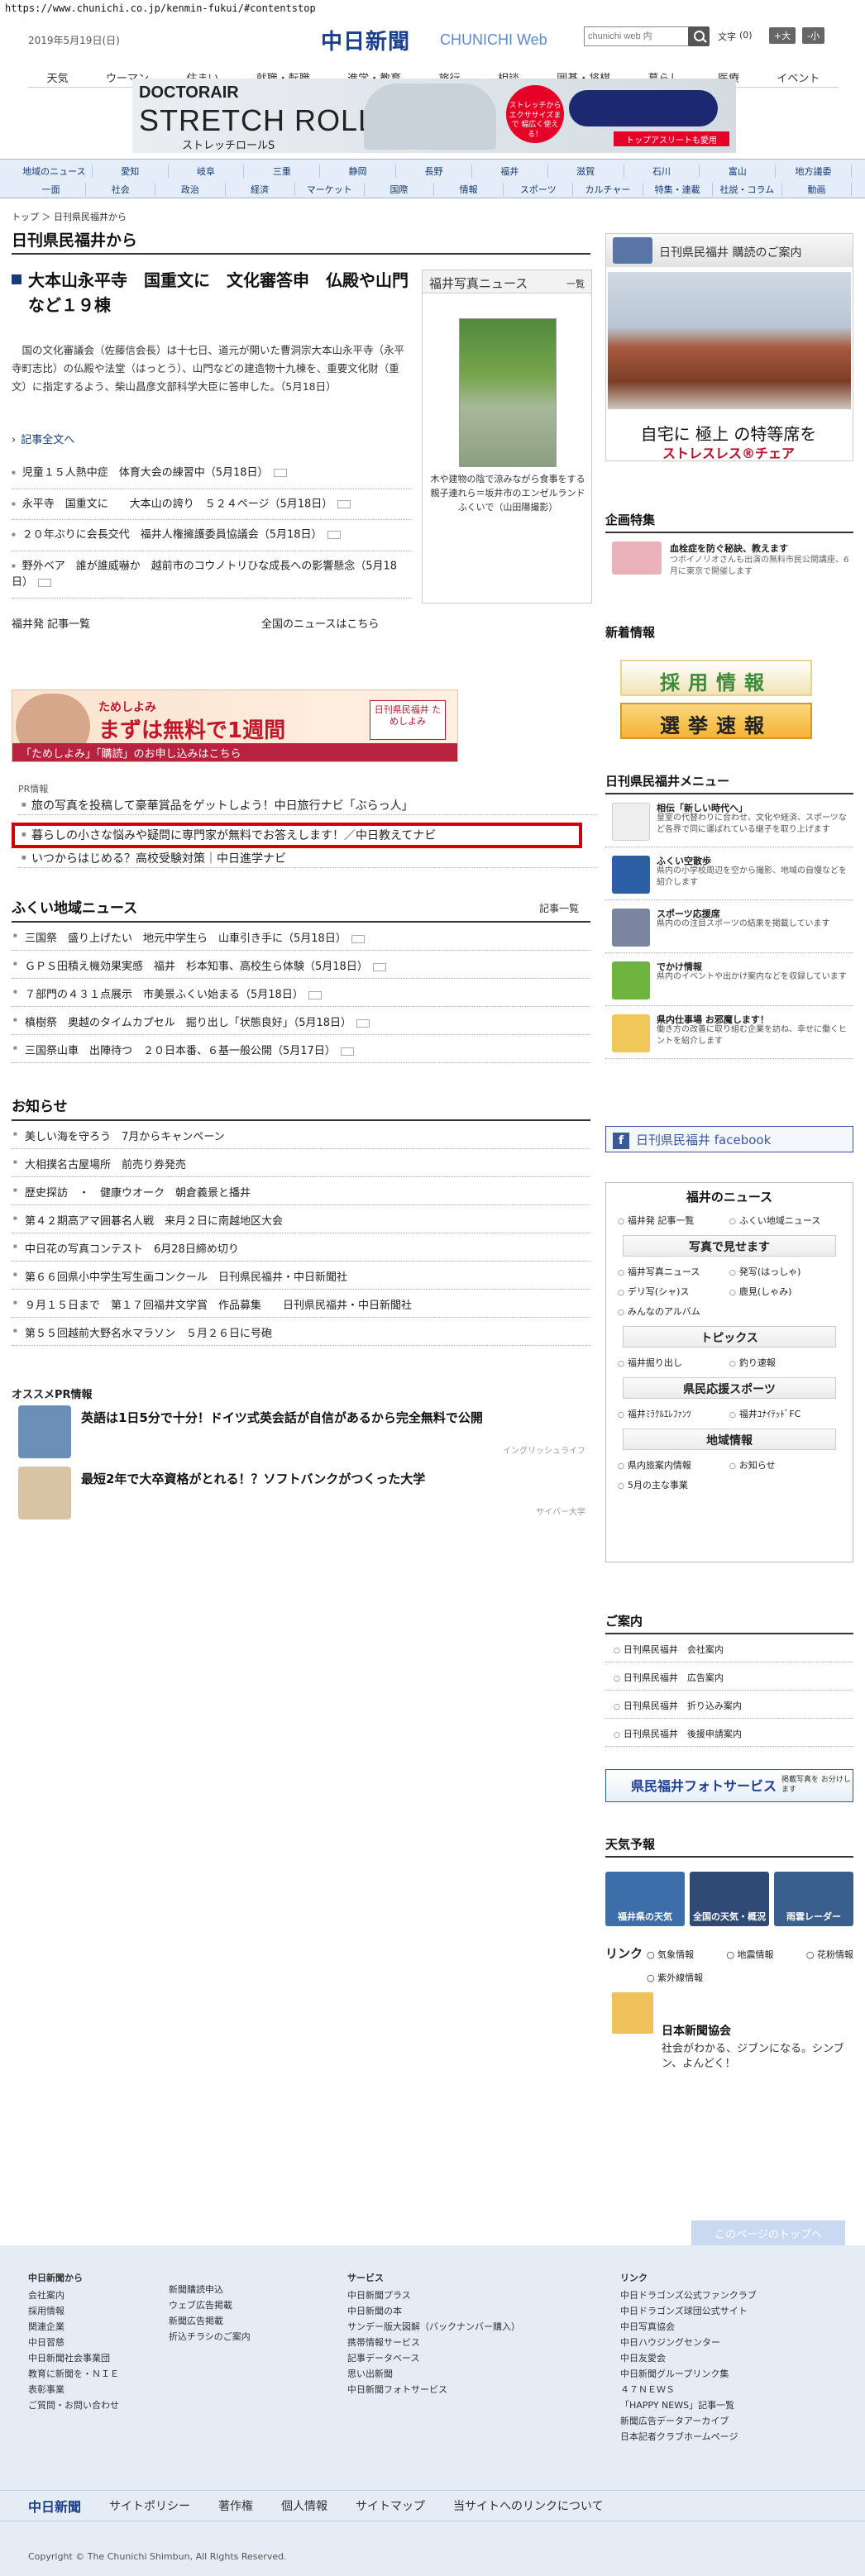 The height and width of the screenshot is (2576, 865). What do you see at coordinates (813, 1899) in the screenshot?
I see `rain-radar-button: 雨雲レーダー` at bounding box center [813, 1899].